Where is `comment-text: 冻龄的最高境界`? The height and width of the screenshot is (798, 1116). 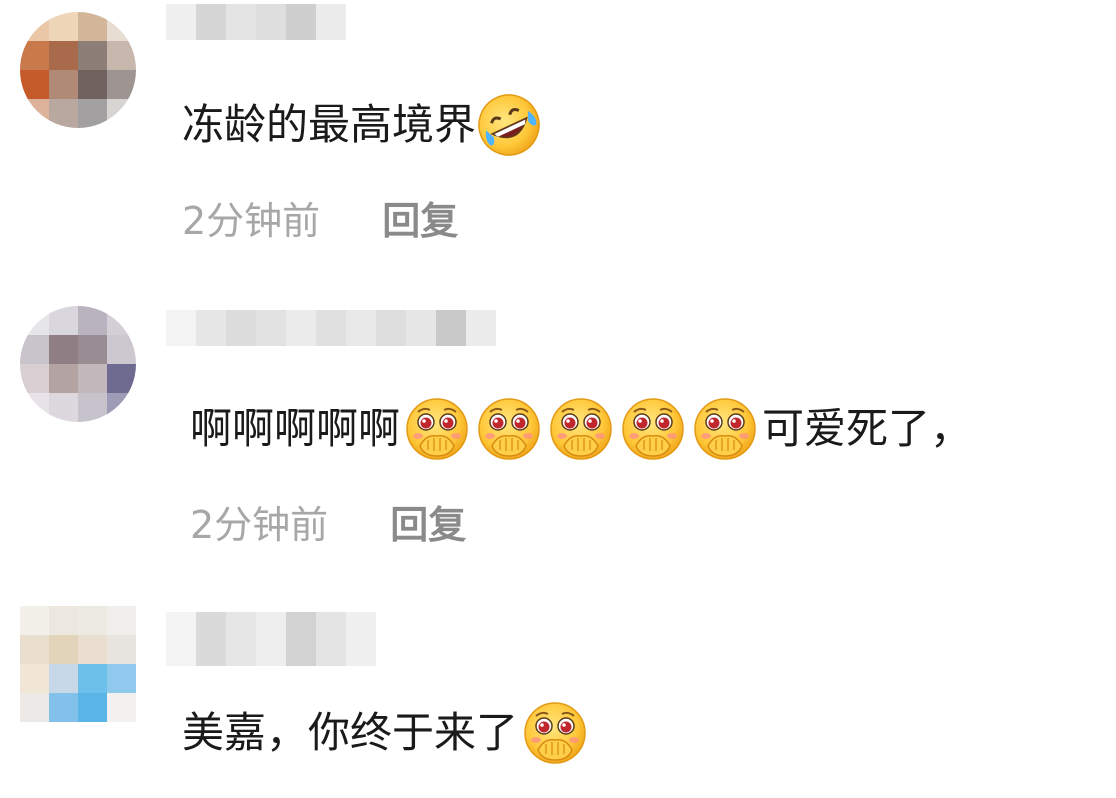 comment-text: 冻龄的最高境界 is located at coordinates (362, 125).